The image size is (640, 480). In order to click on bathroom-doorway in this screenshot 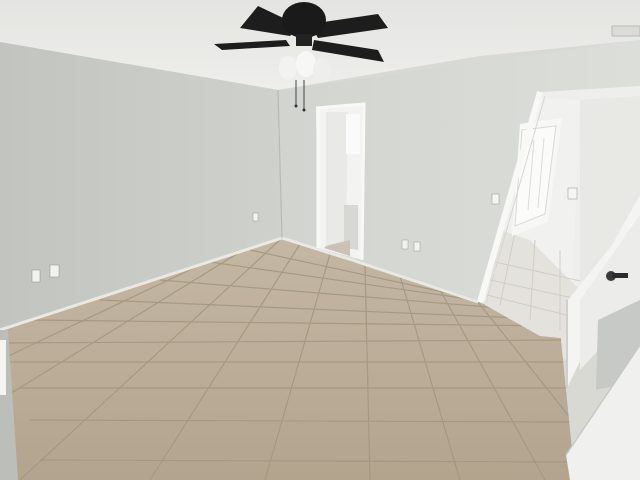, I will do `click(340, 181)`.